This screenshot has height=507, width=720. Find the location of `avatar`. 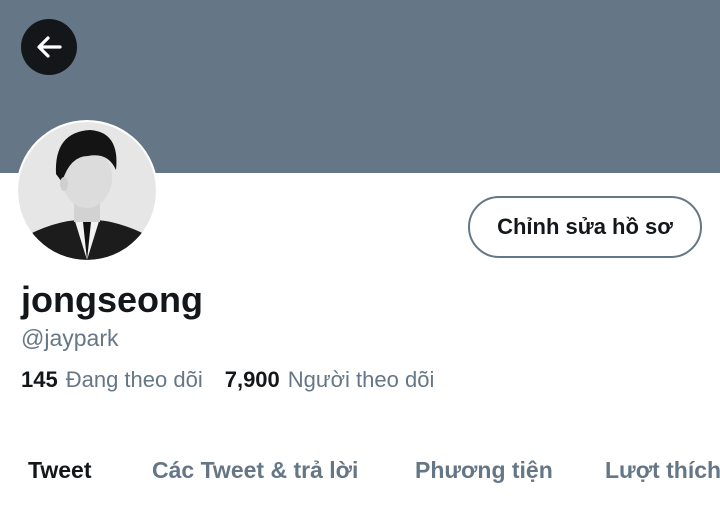

avatar is located at coordinates (87, 191).